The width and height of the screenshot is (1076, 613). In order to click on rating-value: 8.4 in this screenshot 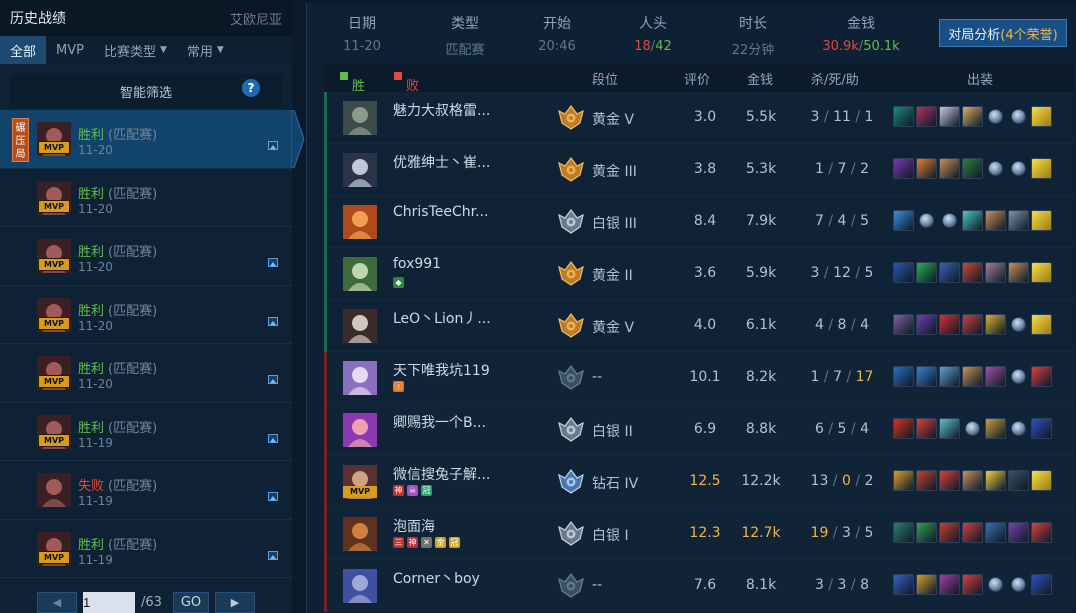, I will do `click(705, 221)`.